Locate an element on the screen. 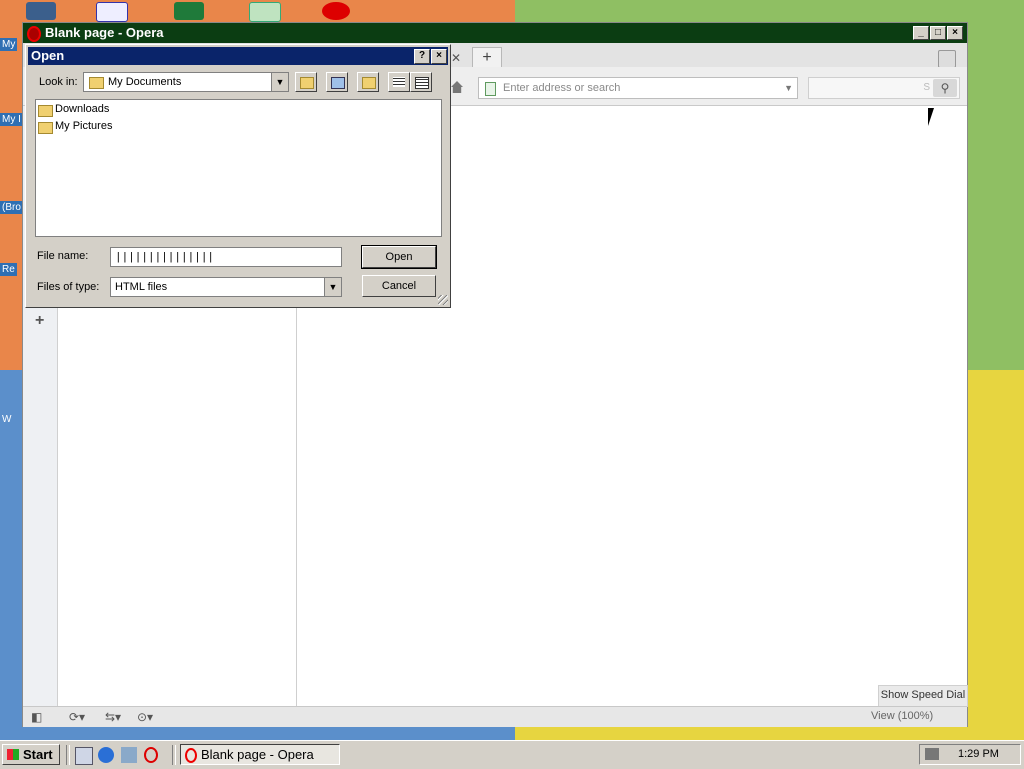 The height and width of the screenshot is (769, 1024). address-placeholder: Enter address or search is located at coordinates (562, 88).